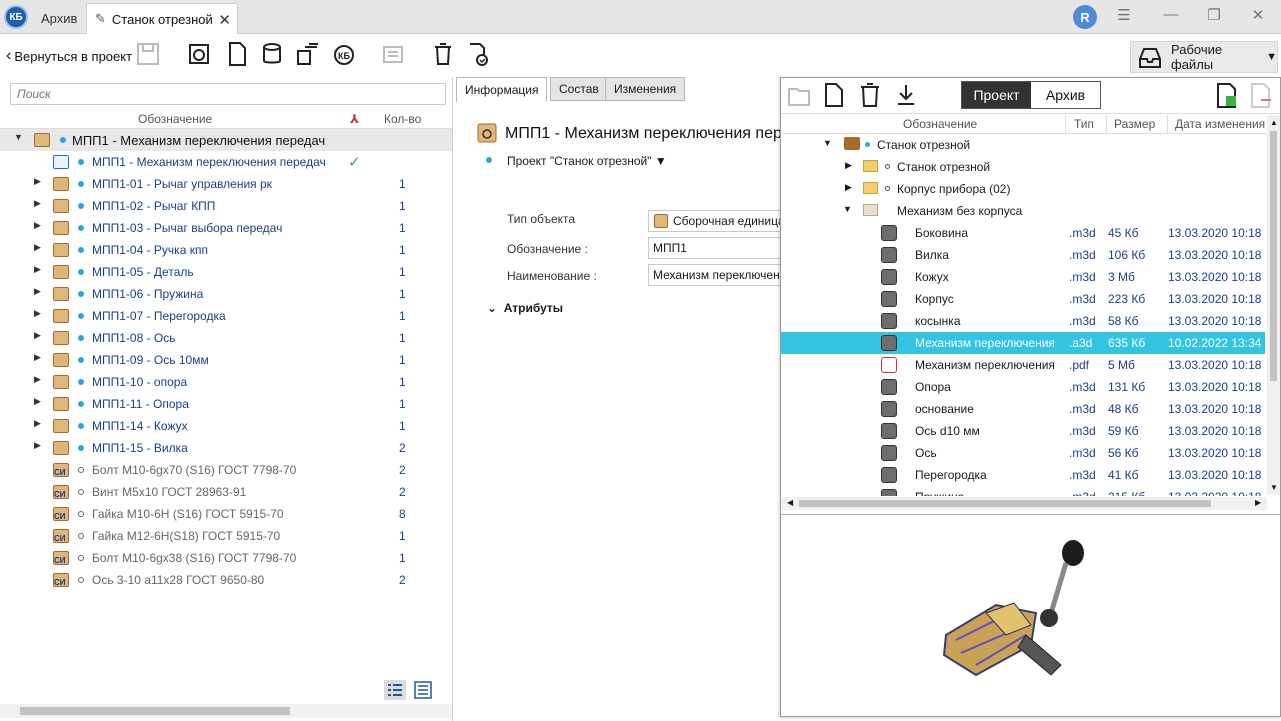 Image resolution: width=1281 pixels, height=721 pixels. Describe the element at coordinates (1023, 277) in the screenshot. I see `file-row: Кожух .m3d 3 Мб 13.03.2020 10:18` at that location.